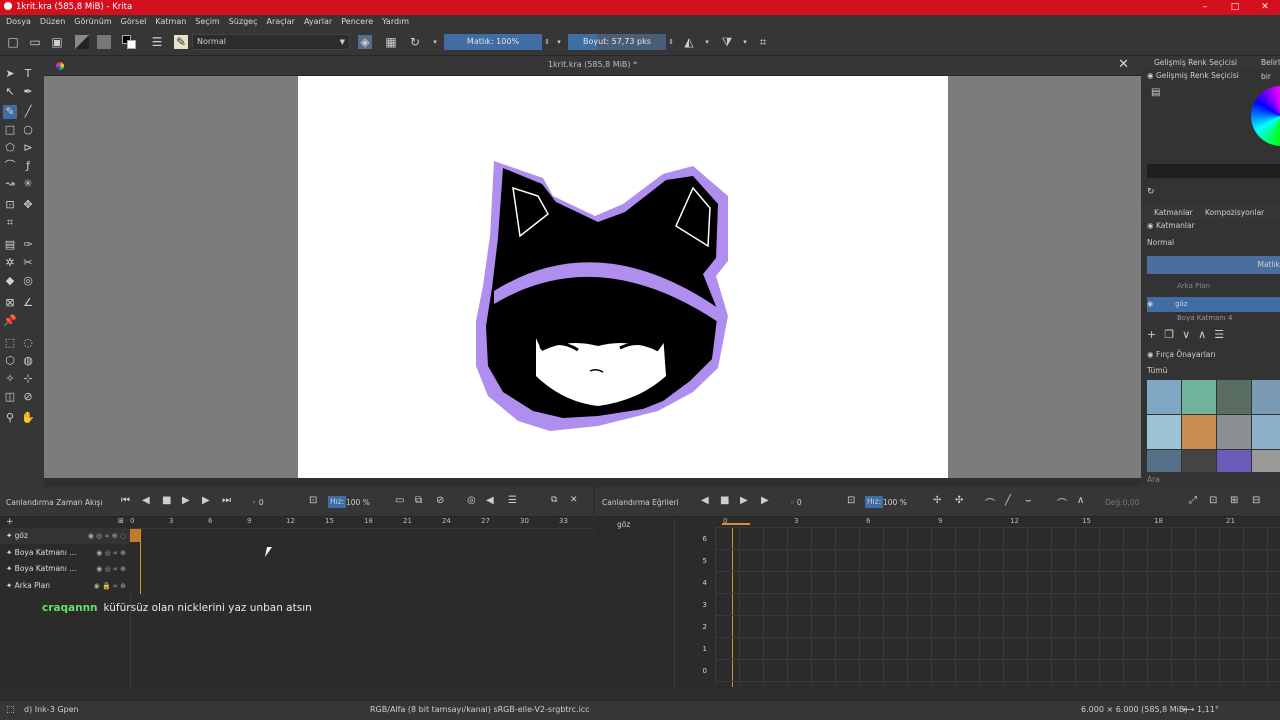 This screenshot has height=720, width=1280. I want to click on layer-visibility-icons: ◉ 🔒 ∝ ⊕, so click(110, 586).